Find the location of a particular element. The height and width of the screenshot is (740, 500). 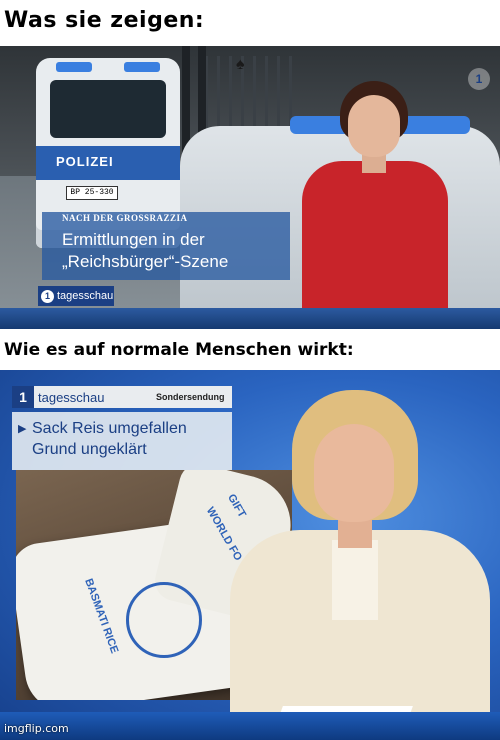

wfp-emblem-icon is located at coordinates (164, 620).